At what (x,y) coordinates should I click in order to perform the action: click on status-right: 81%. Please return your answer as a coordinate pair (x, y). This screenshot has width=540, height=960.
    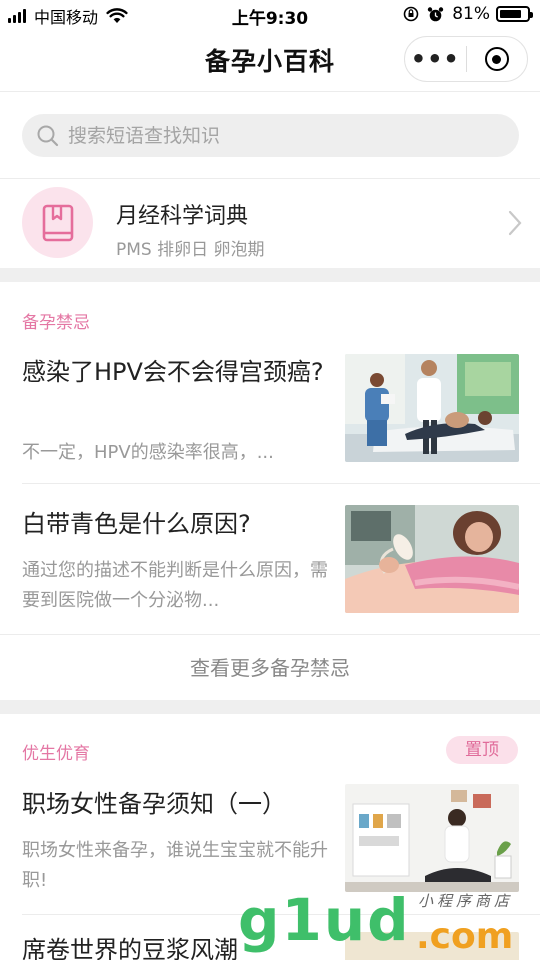
    Looking at the image, I should click on (468, 14).